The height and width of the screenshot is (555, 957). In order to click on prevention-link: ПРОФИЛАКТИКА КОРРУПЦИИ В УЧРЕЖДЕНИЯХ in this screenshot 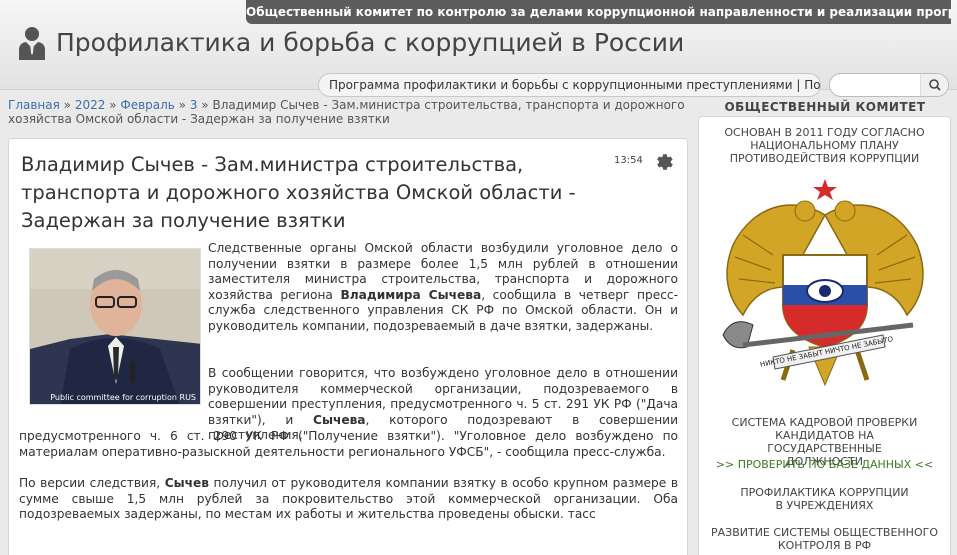, I will do `click(824, 499)`.